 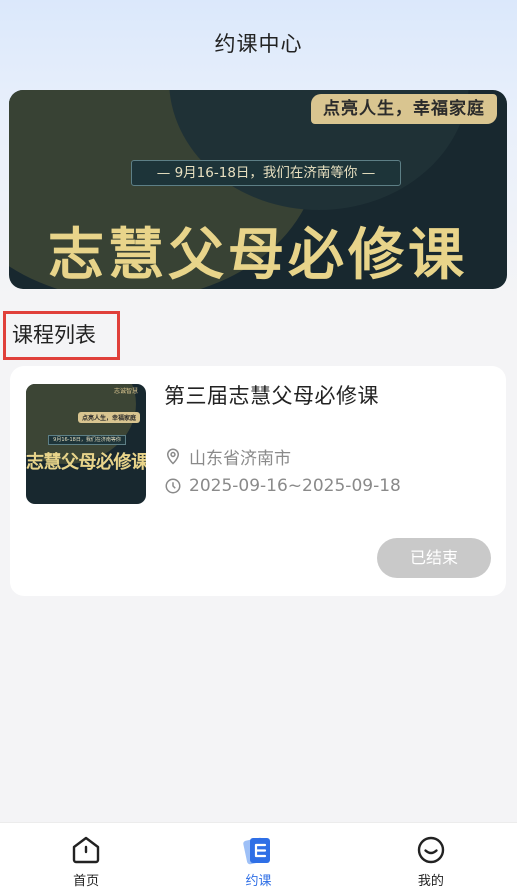 What do you see at coordinates (271, 396) in the screenshot?
I see `course-title: 第三届志慧父母必修课` at bounding box center [271, 396].